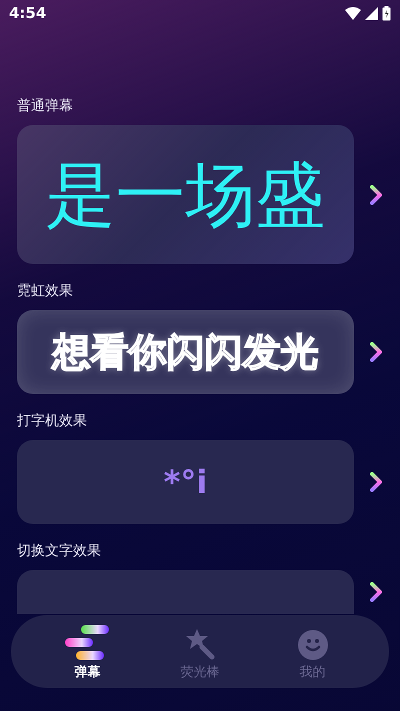  I want to click on sample-text: 想看你闪闪发光, so click(185, 352).